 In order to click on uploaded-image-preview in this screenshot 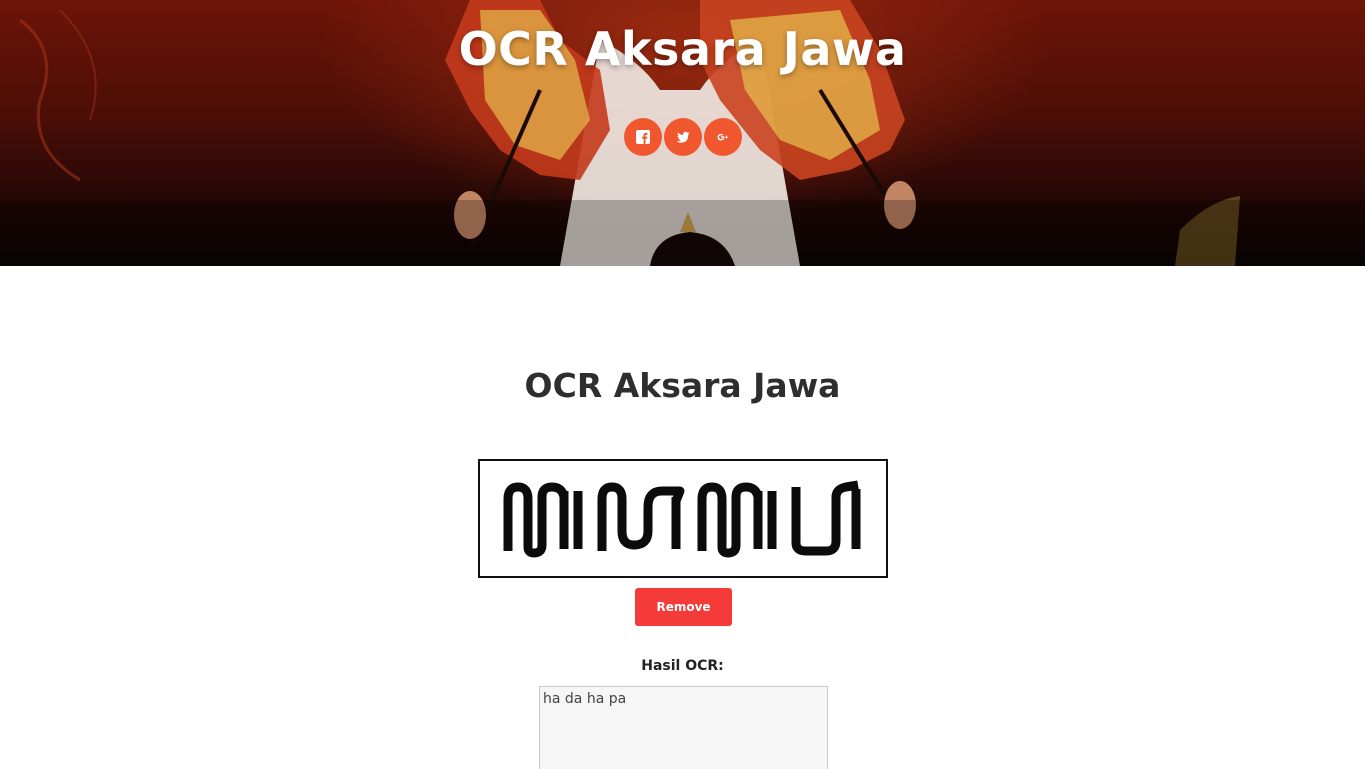, I will do `click(683, 518)`.